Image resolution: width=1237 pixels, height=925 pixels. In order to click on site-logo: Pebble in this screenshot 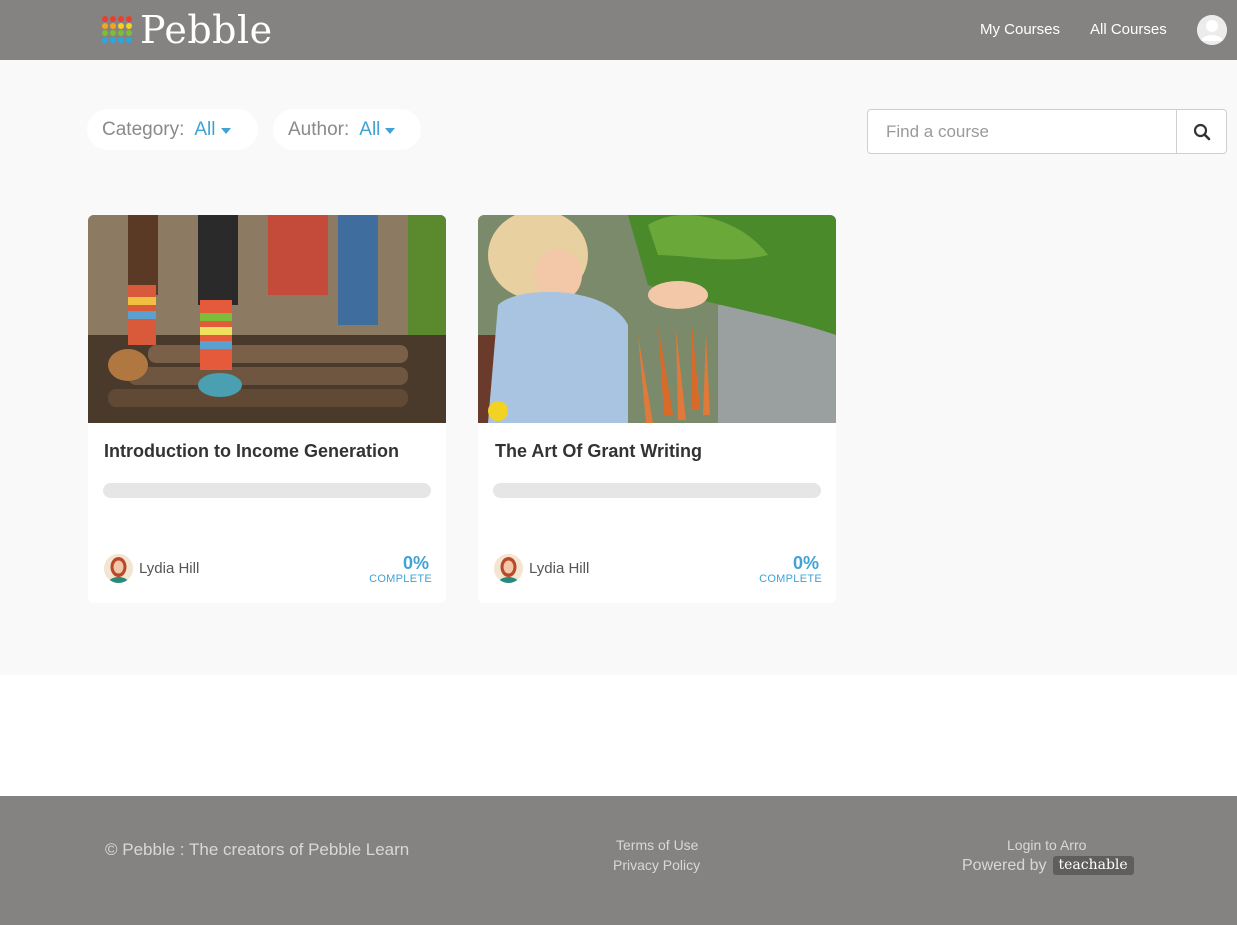, I will do `click(187, 30)`.